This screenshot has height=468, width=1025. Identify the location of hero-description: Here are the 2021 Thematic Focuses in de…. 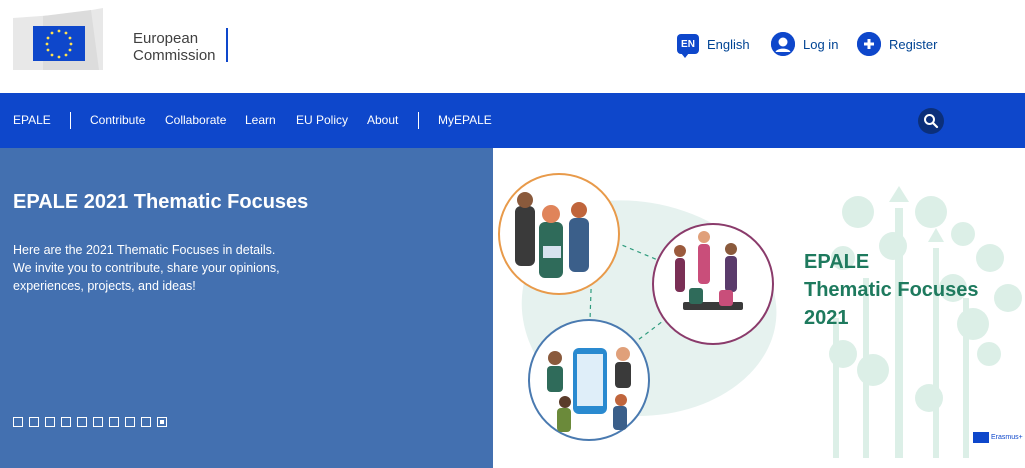
(178, 268).